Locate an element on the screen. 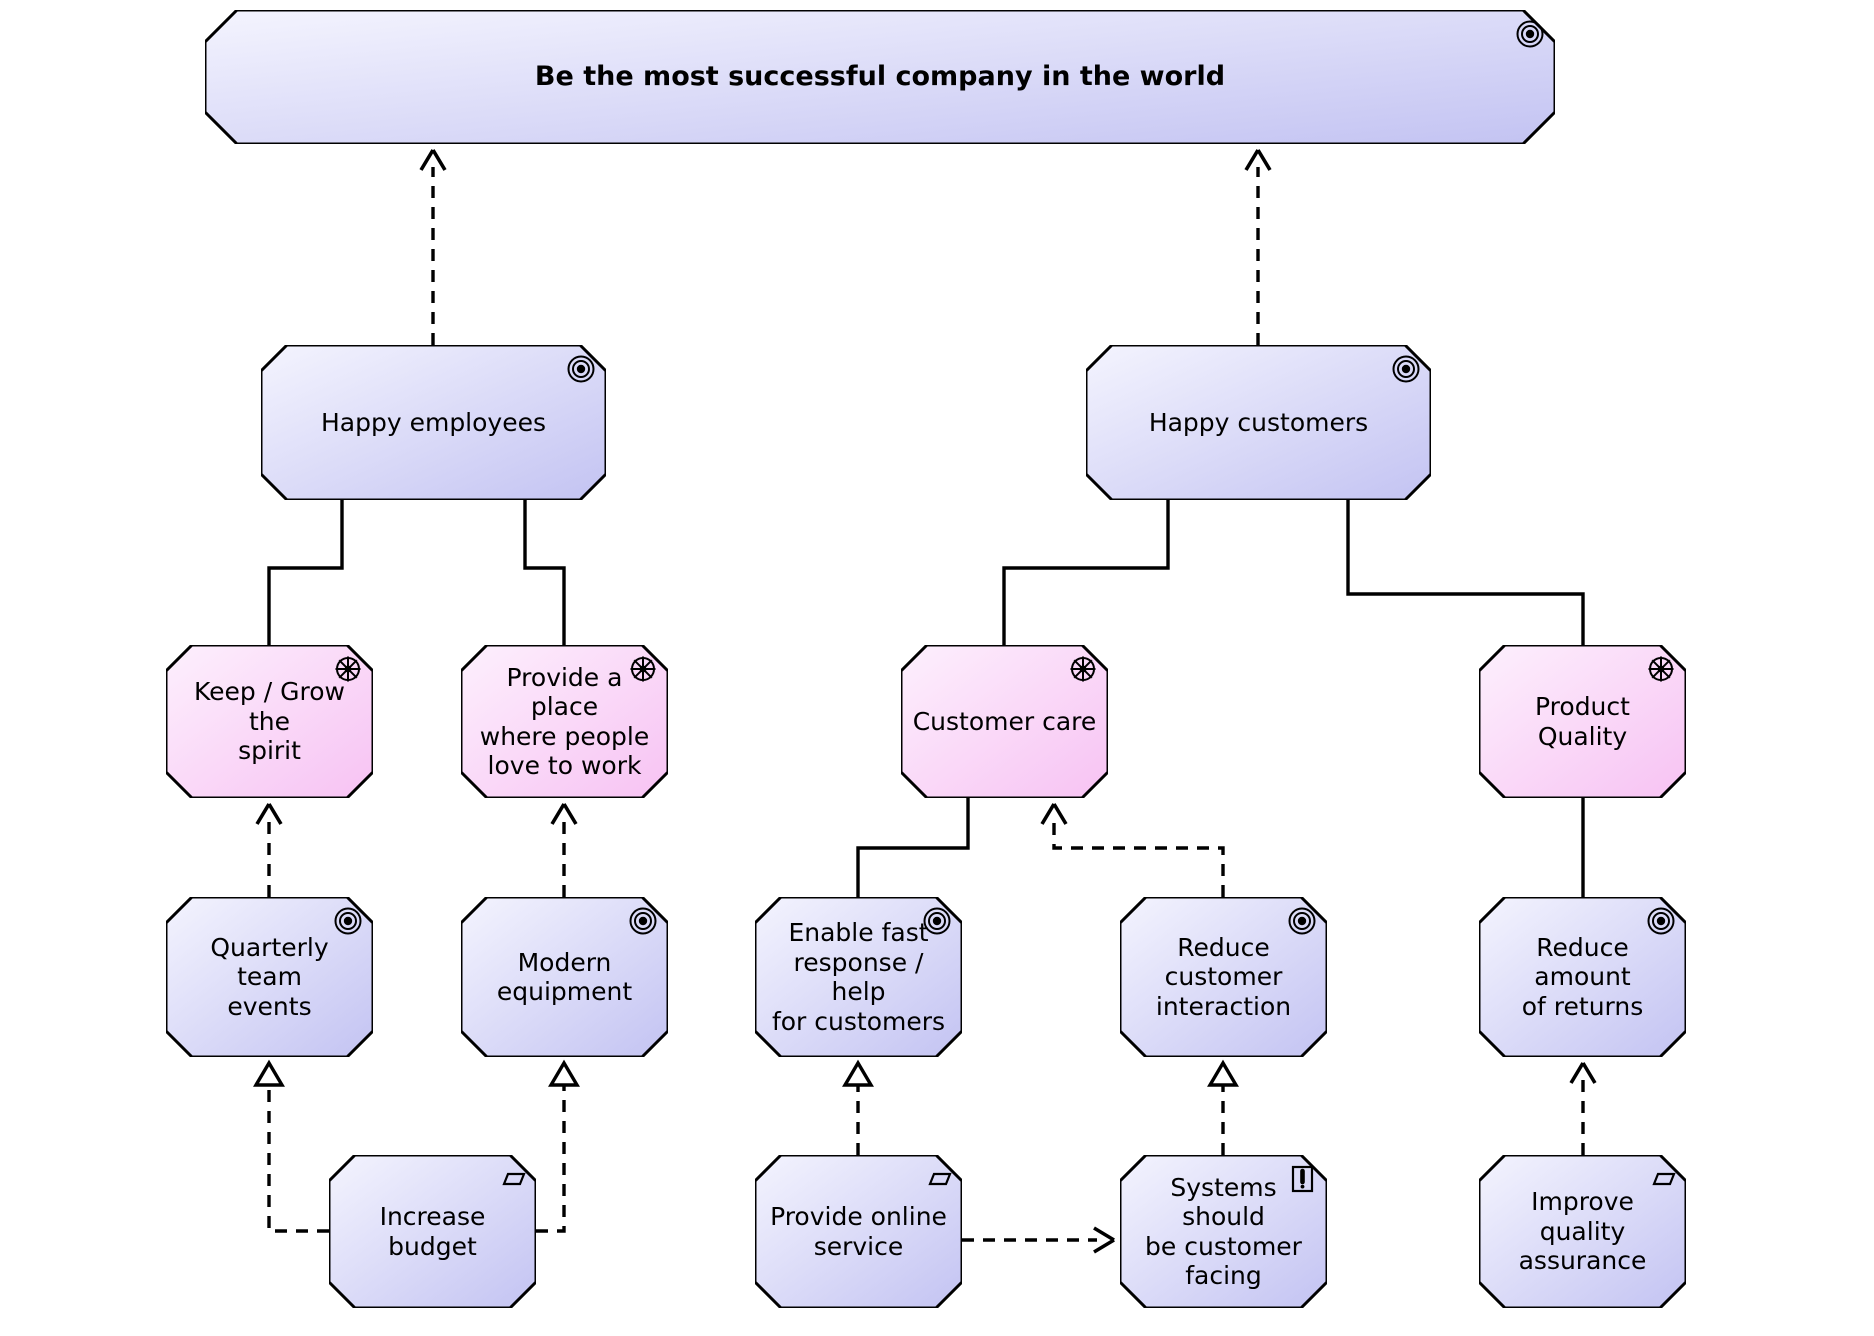 Image resolution: width=1874 pixels, height=1336 pixels. edge-improve-quality-assurance-to-reduce-amount-of-returns is located at coordinates (1583, 1108).